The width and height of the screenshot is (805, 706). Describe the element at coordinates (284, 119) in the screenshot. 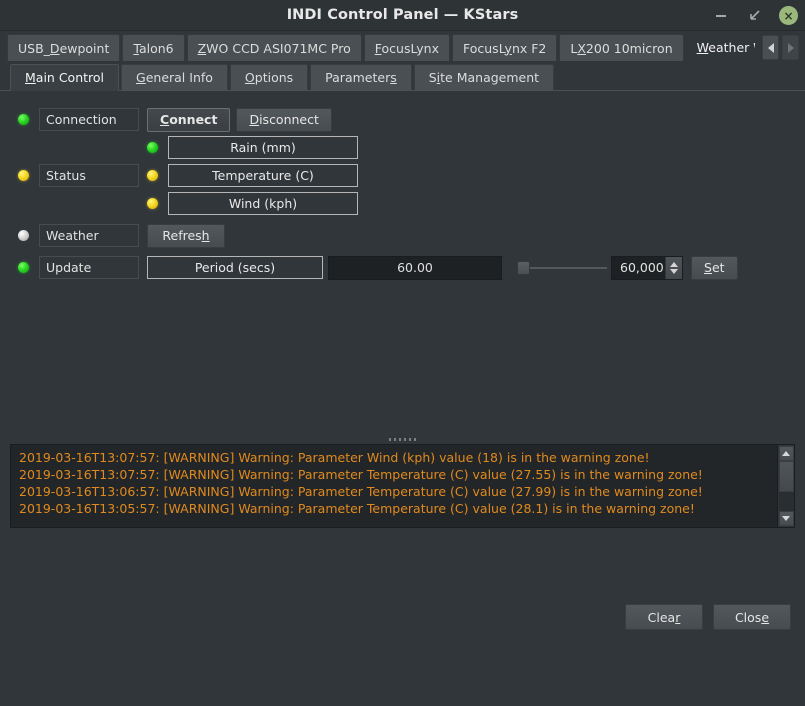

I see `disconnect-button: Disconnect` at that location.